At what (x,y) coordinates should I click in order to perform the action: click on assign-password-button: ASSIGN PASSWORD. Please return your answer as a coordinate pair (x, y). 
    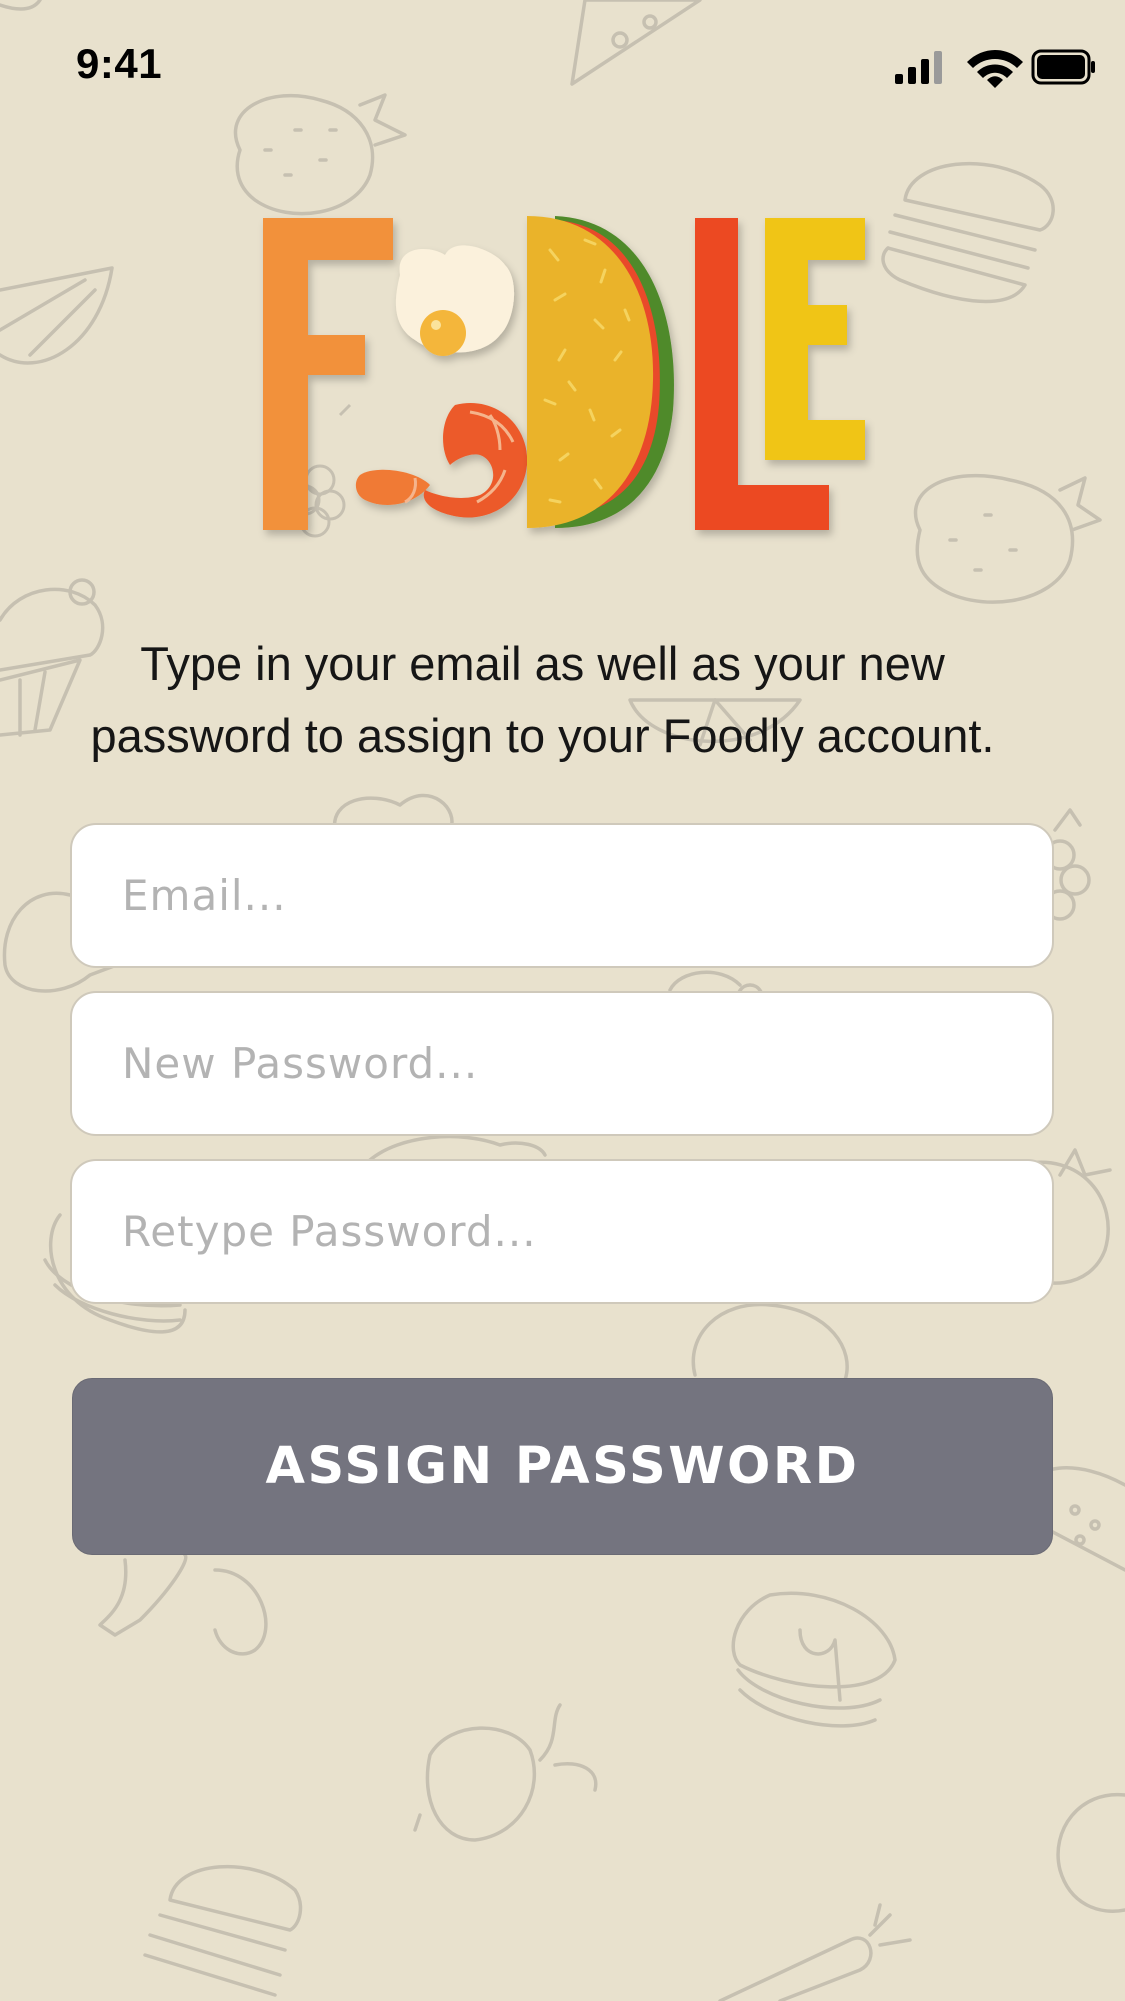
    Looking at the image, I should click on (562, 1466).